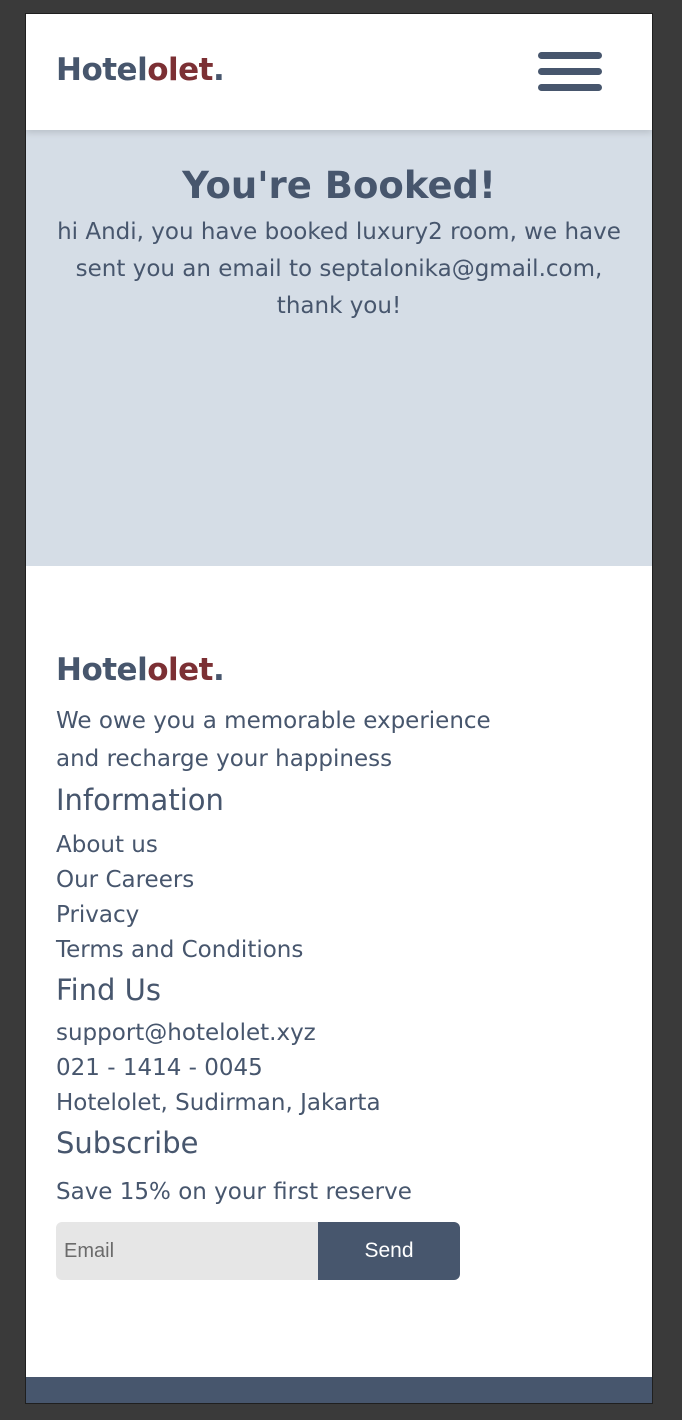 The image size is (682, 1420). Describe the element at coordinates (180, 670) in the screenshot. I see `footer-brand-name-accent: olet` at that location.